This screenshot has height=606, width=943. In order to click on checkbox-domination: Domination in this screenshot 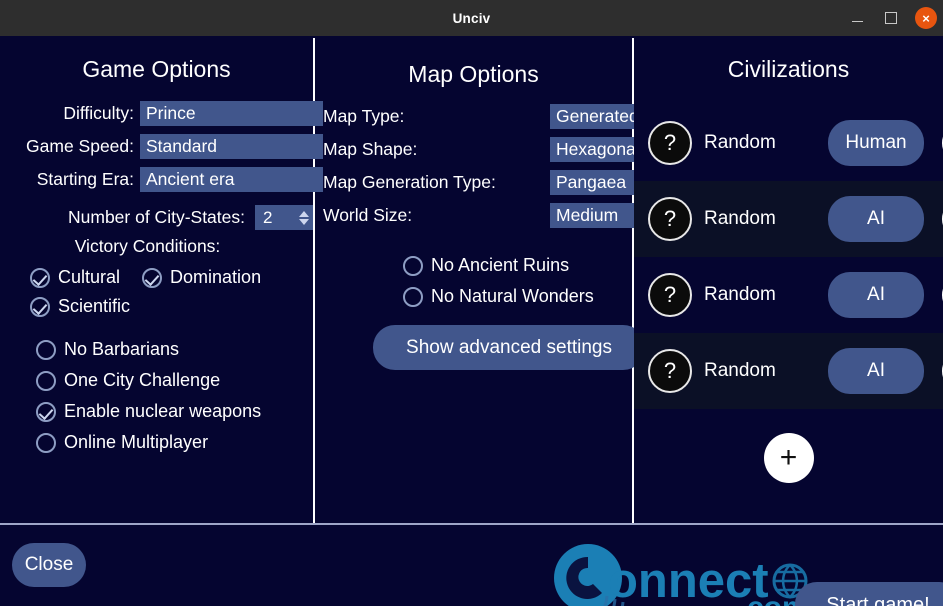, I will do `click(201, 277)`.